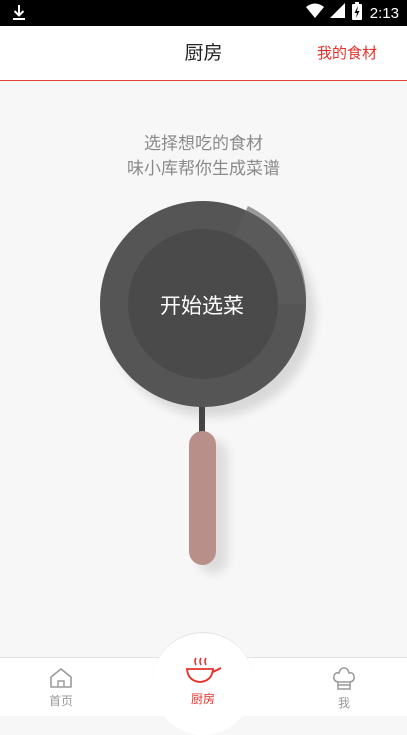  What do you see at coordinates (60, 701) in the screenshot?
I see `tab-home-label: 首页` at bounding box center [60, 701].